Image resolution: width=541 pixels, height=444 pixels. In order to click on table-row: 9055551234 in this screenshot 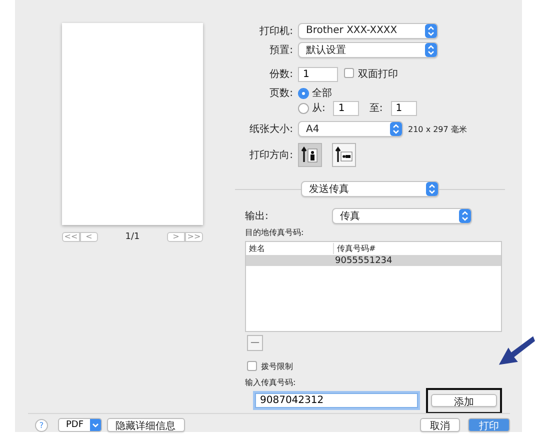, I will do `click(373, 260)`.